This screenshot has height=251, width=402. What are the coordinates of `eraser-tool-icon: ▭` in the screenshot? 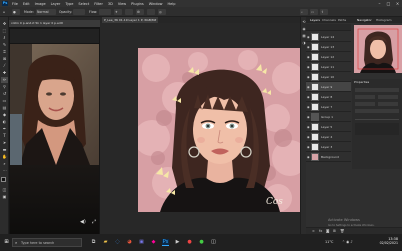 It's located at (4, 101).